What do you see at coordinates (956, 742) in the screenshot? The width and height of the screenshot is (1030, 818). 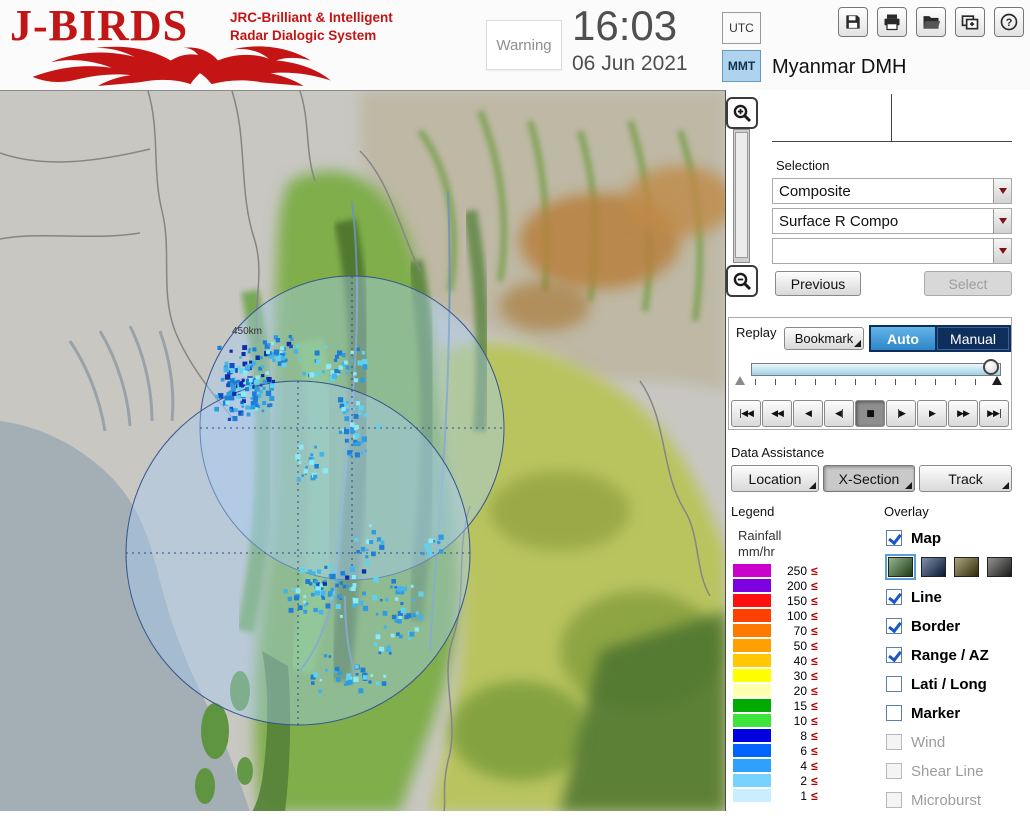 I see `overlay-item-wind: Wind` at bounding box center [956, 742].